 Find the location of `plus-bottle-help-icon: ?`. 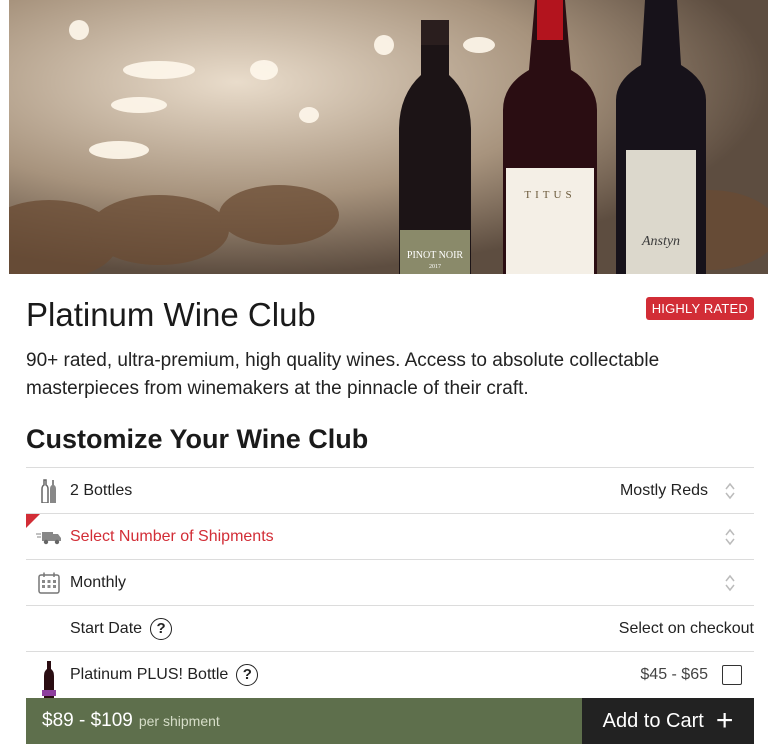

plus-bottle-help-icon: ? is located at coordinates (247, 674).